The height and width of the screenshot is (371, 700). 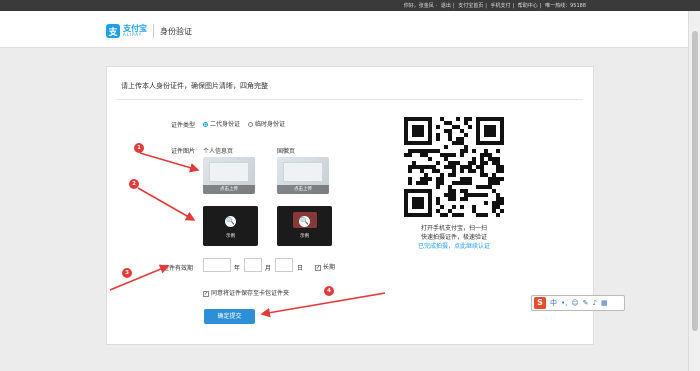 What do you see at coordinates (553, 303) in the screenshot?
I see `ime-mode-toggle: 中` at bounding box center [553, 303].